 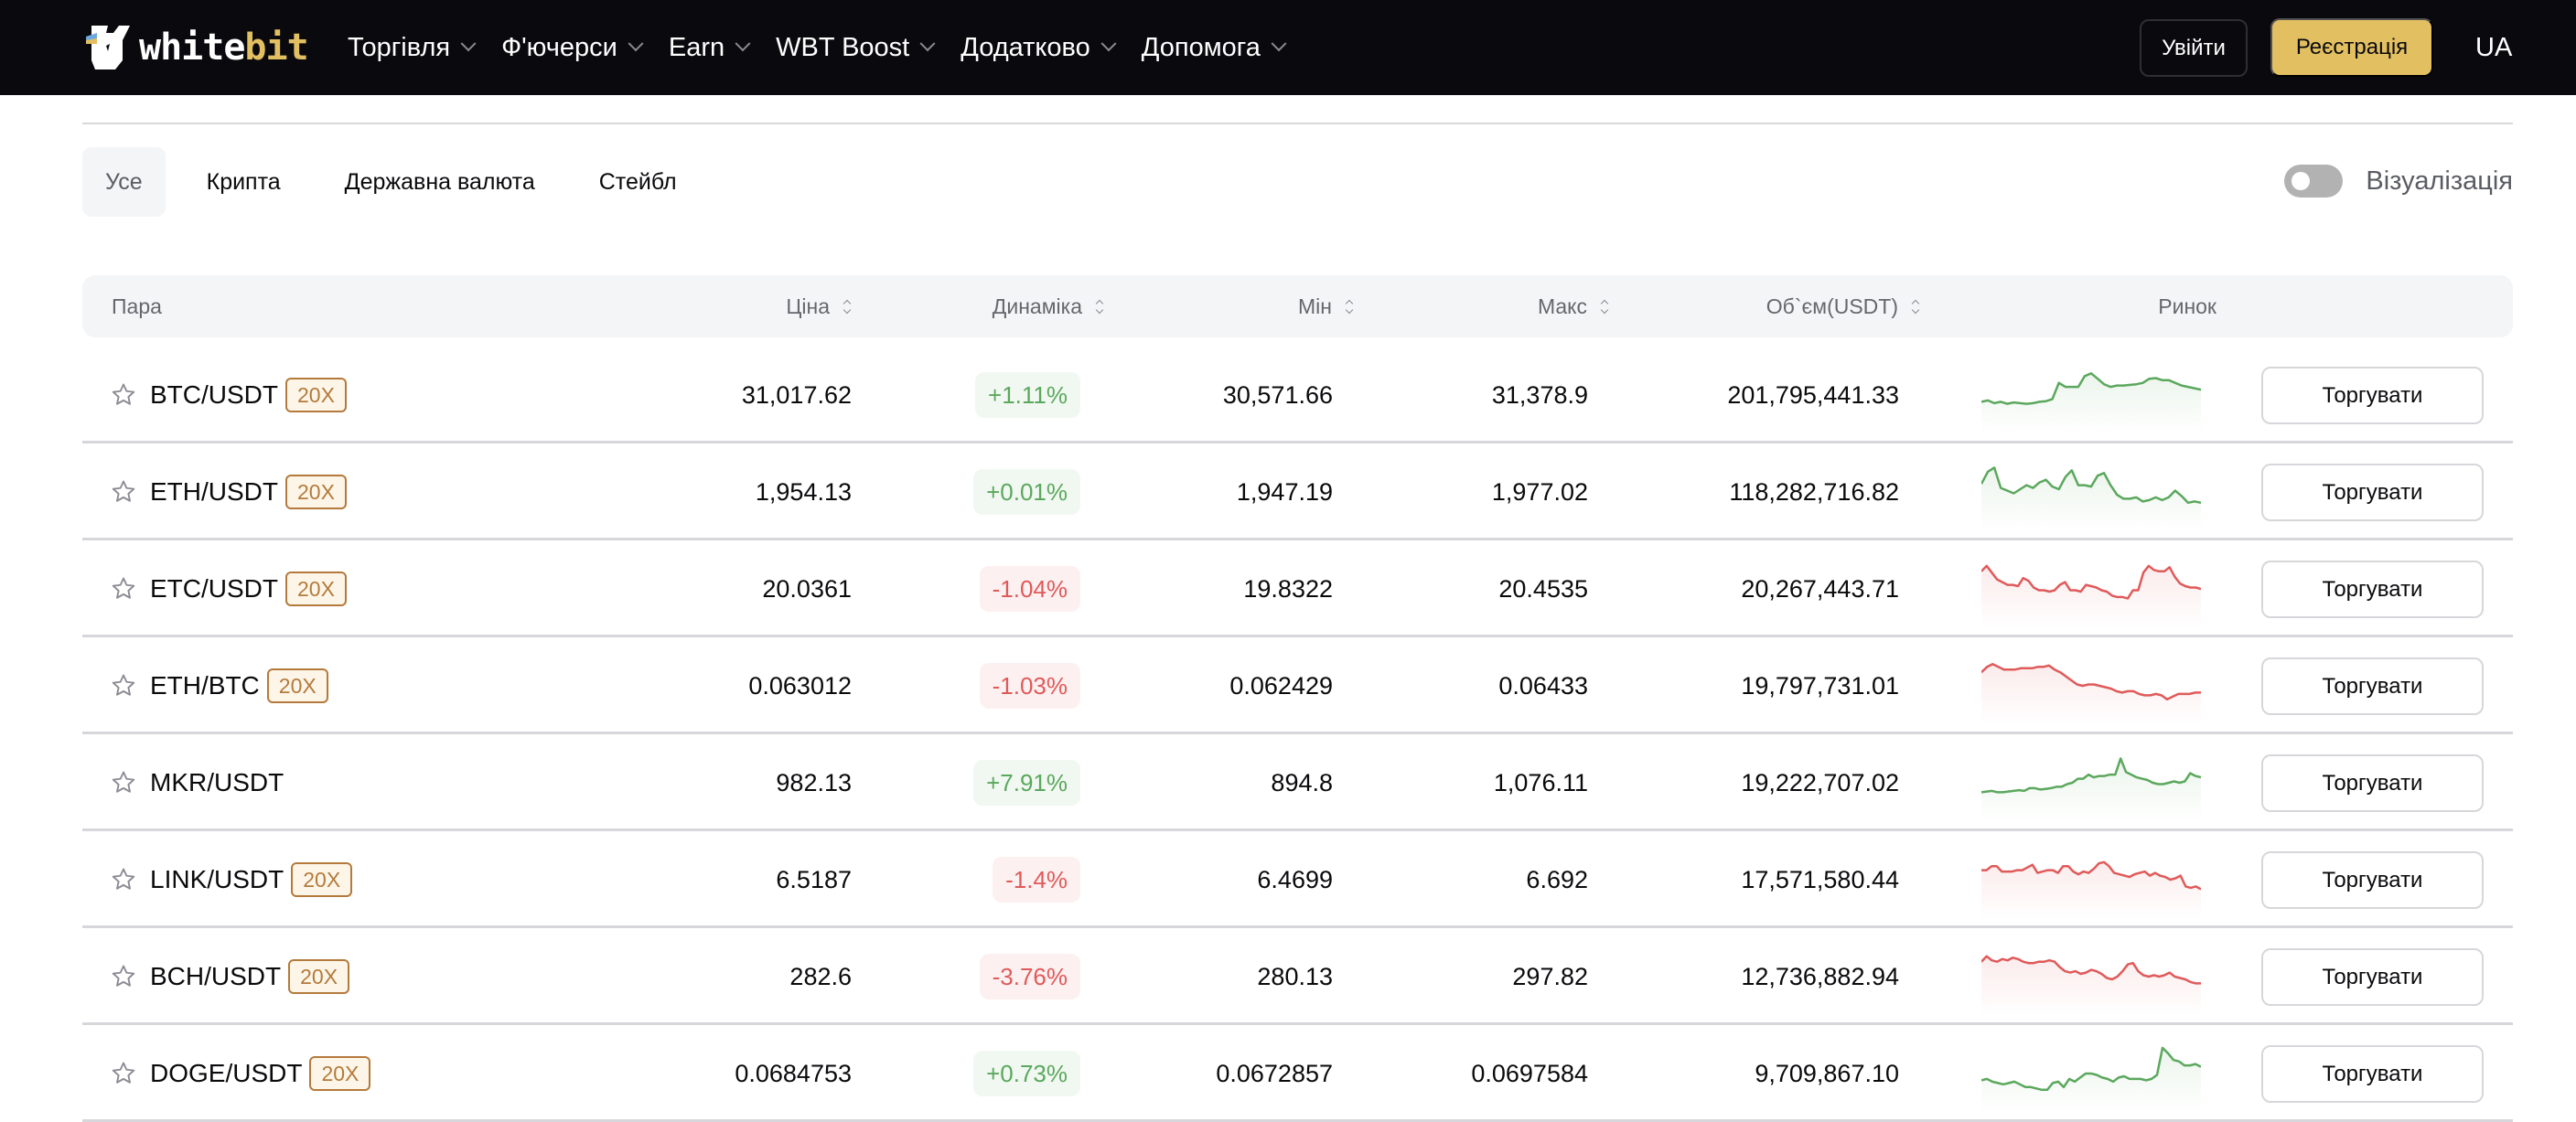 What do you see at coordinates (1295, 879) in the screenshot?
I see `low-cell: 6.4699` at bounding box center [1295, 879].